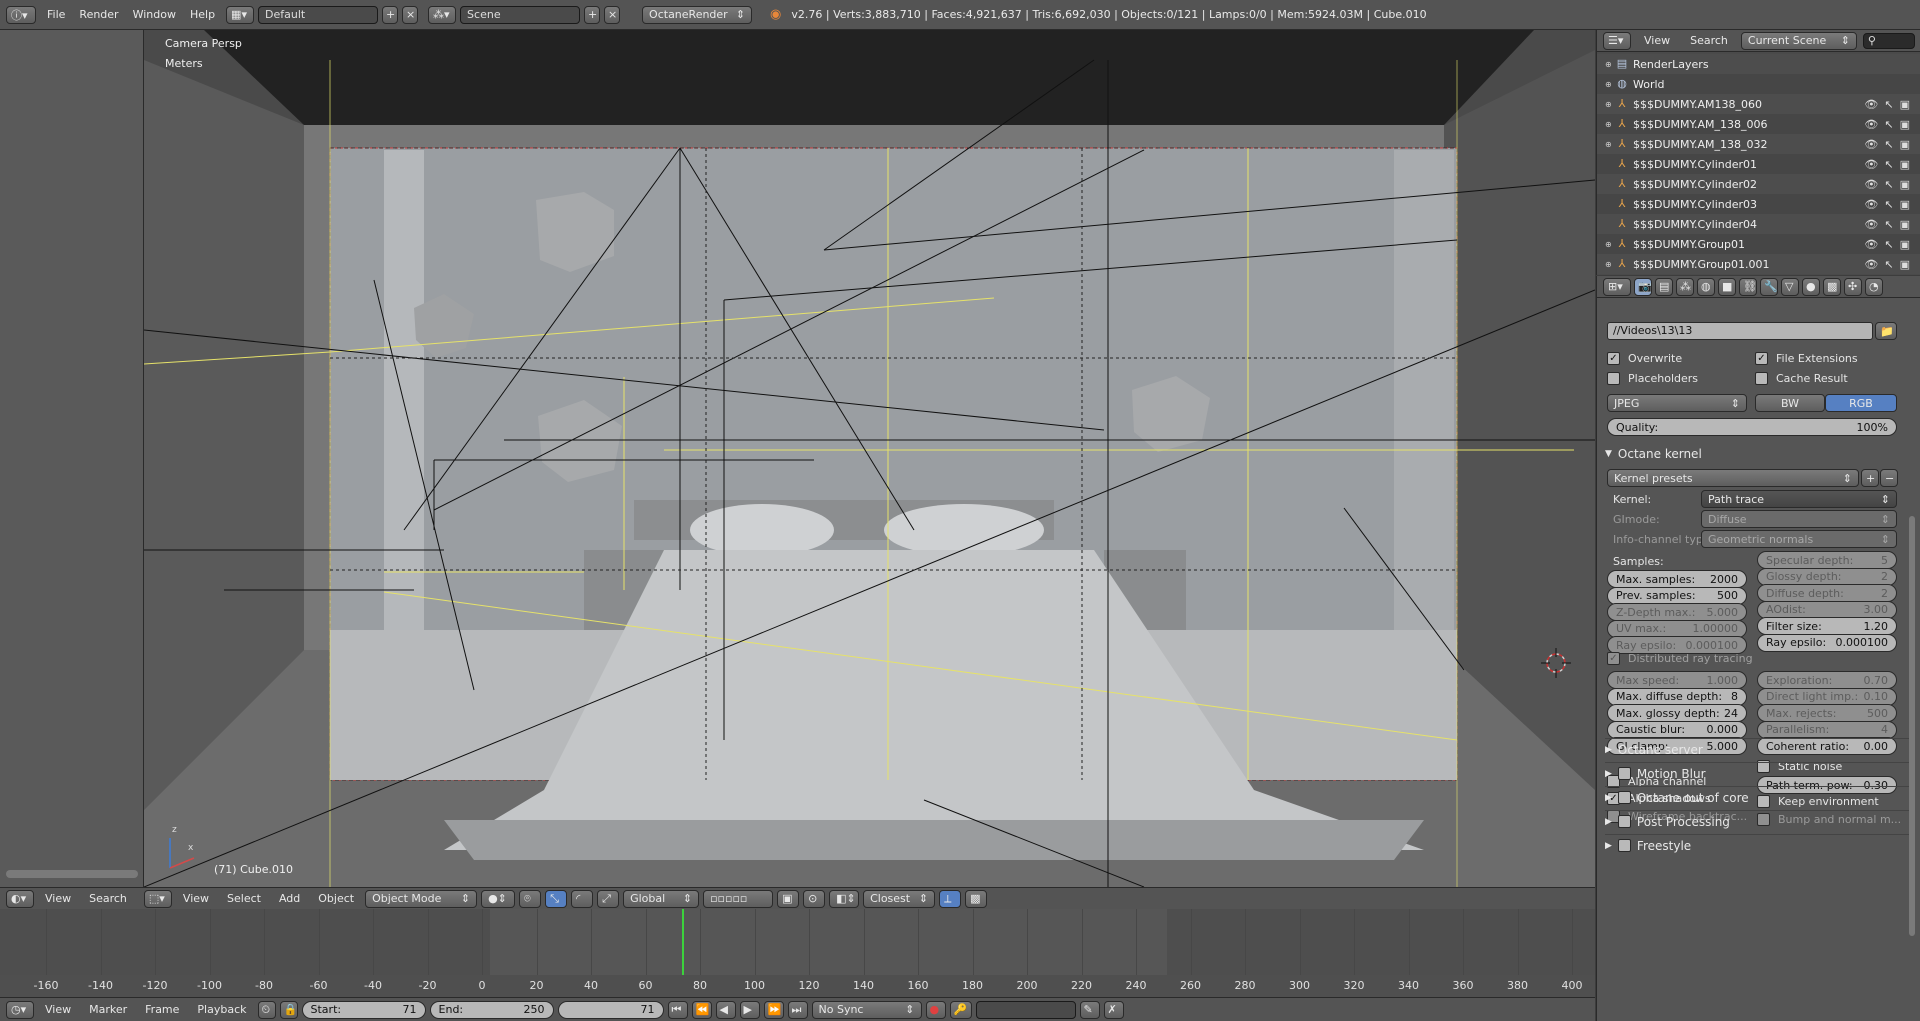  Describe the element at coordinates (1799, 499) in the screenshot. I see `kernel-select: Path trace ⇕` at that location.